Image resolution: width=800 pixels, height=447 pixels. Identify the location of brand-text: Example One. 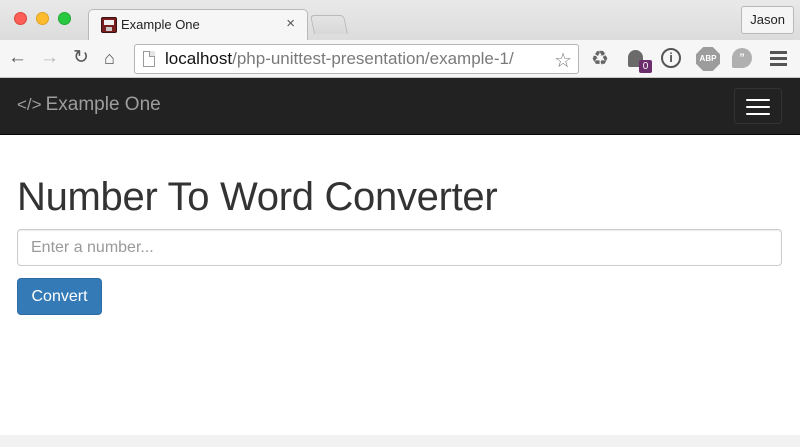
(103, 104).